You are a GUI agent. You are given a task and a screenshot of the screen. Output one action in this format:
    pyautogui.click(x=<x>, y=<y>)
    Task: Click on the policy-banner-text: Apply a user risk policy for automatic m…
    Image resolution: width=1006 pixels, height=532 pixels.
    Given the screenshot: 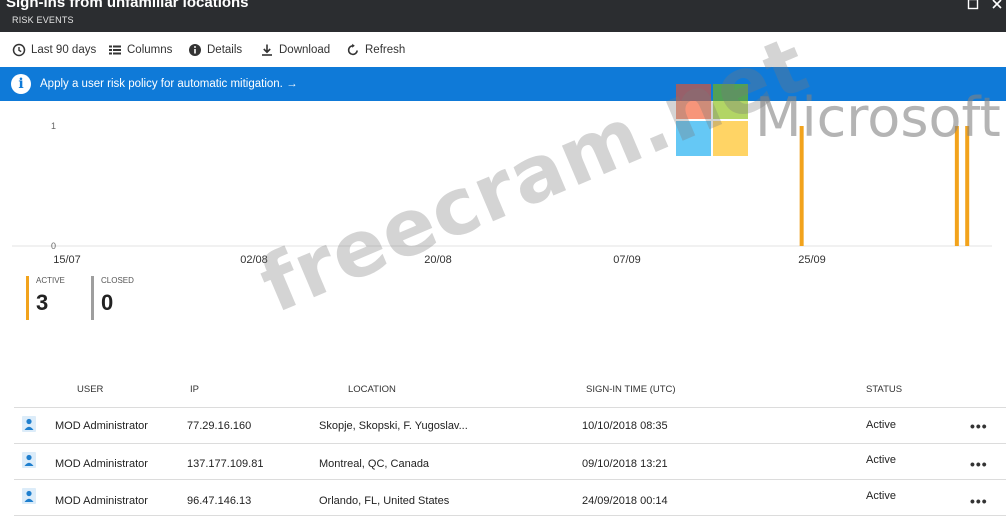 What is the action you would take?
    pyautogui.click(x=169, y=84)
    